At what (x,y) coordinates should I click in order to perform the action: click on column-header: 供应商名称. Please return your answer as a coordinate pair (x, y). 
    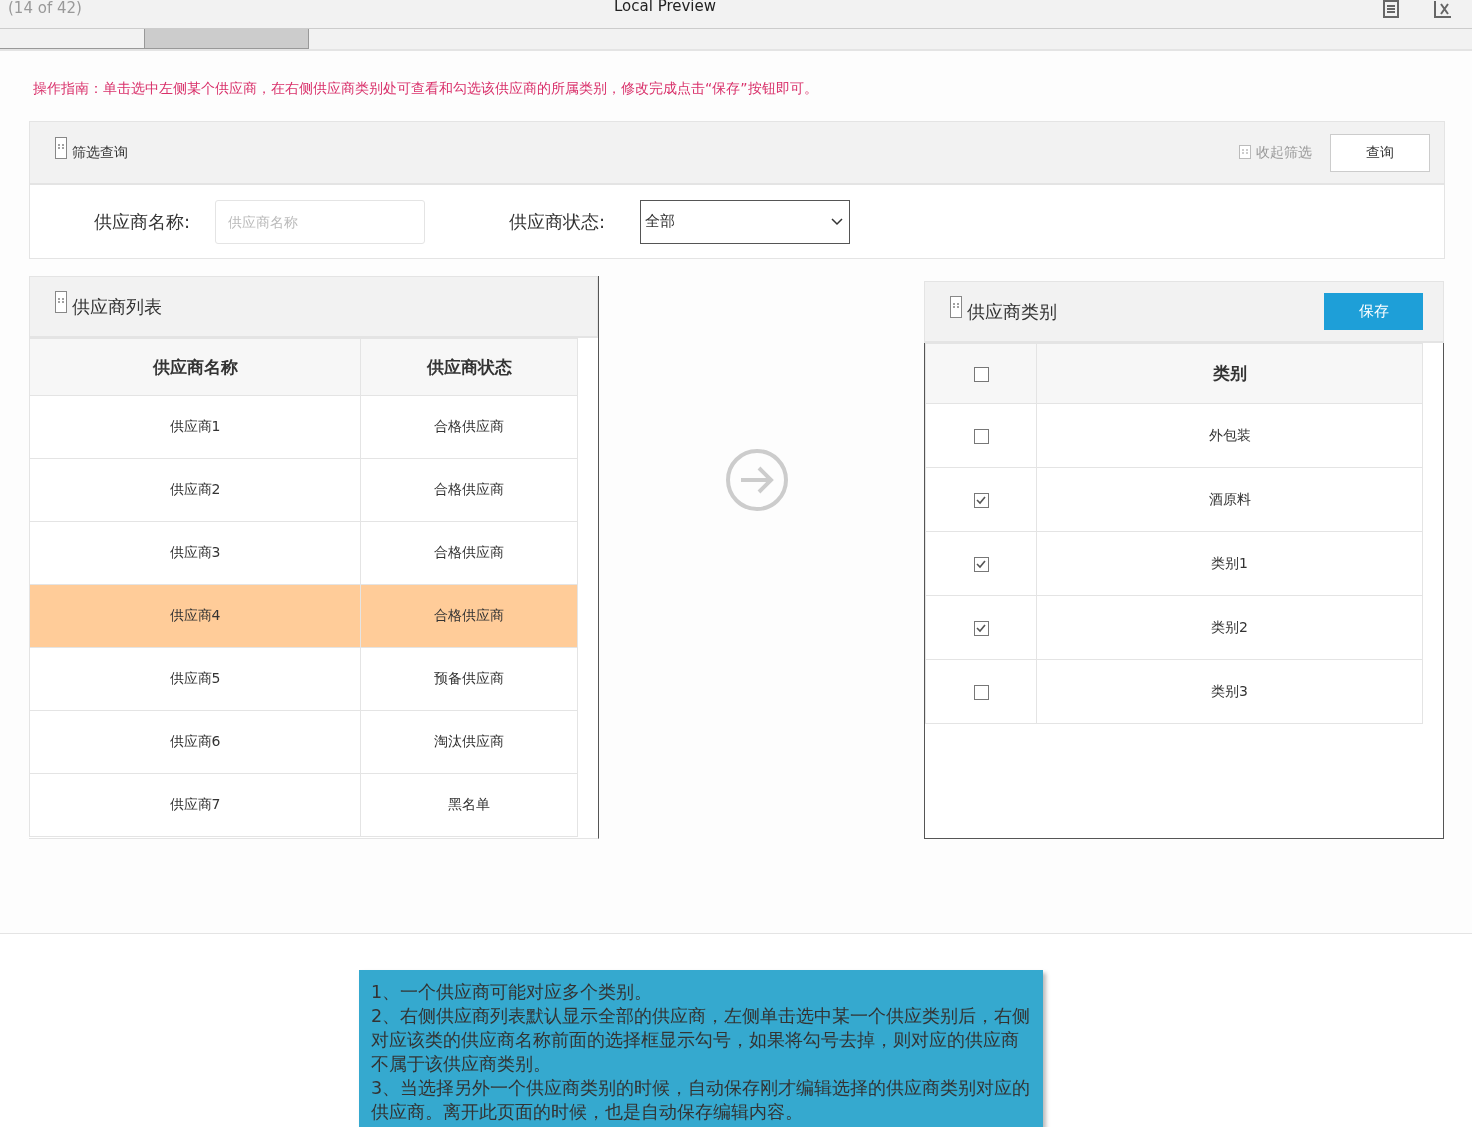
    Looking at the image, I should click on (195, 367).